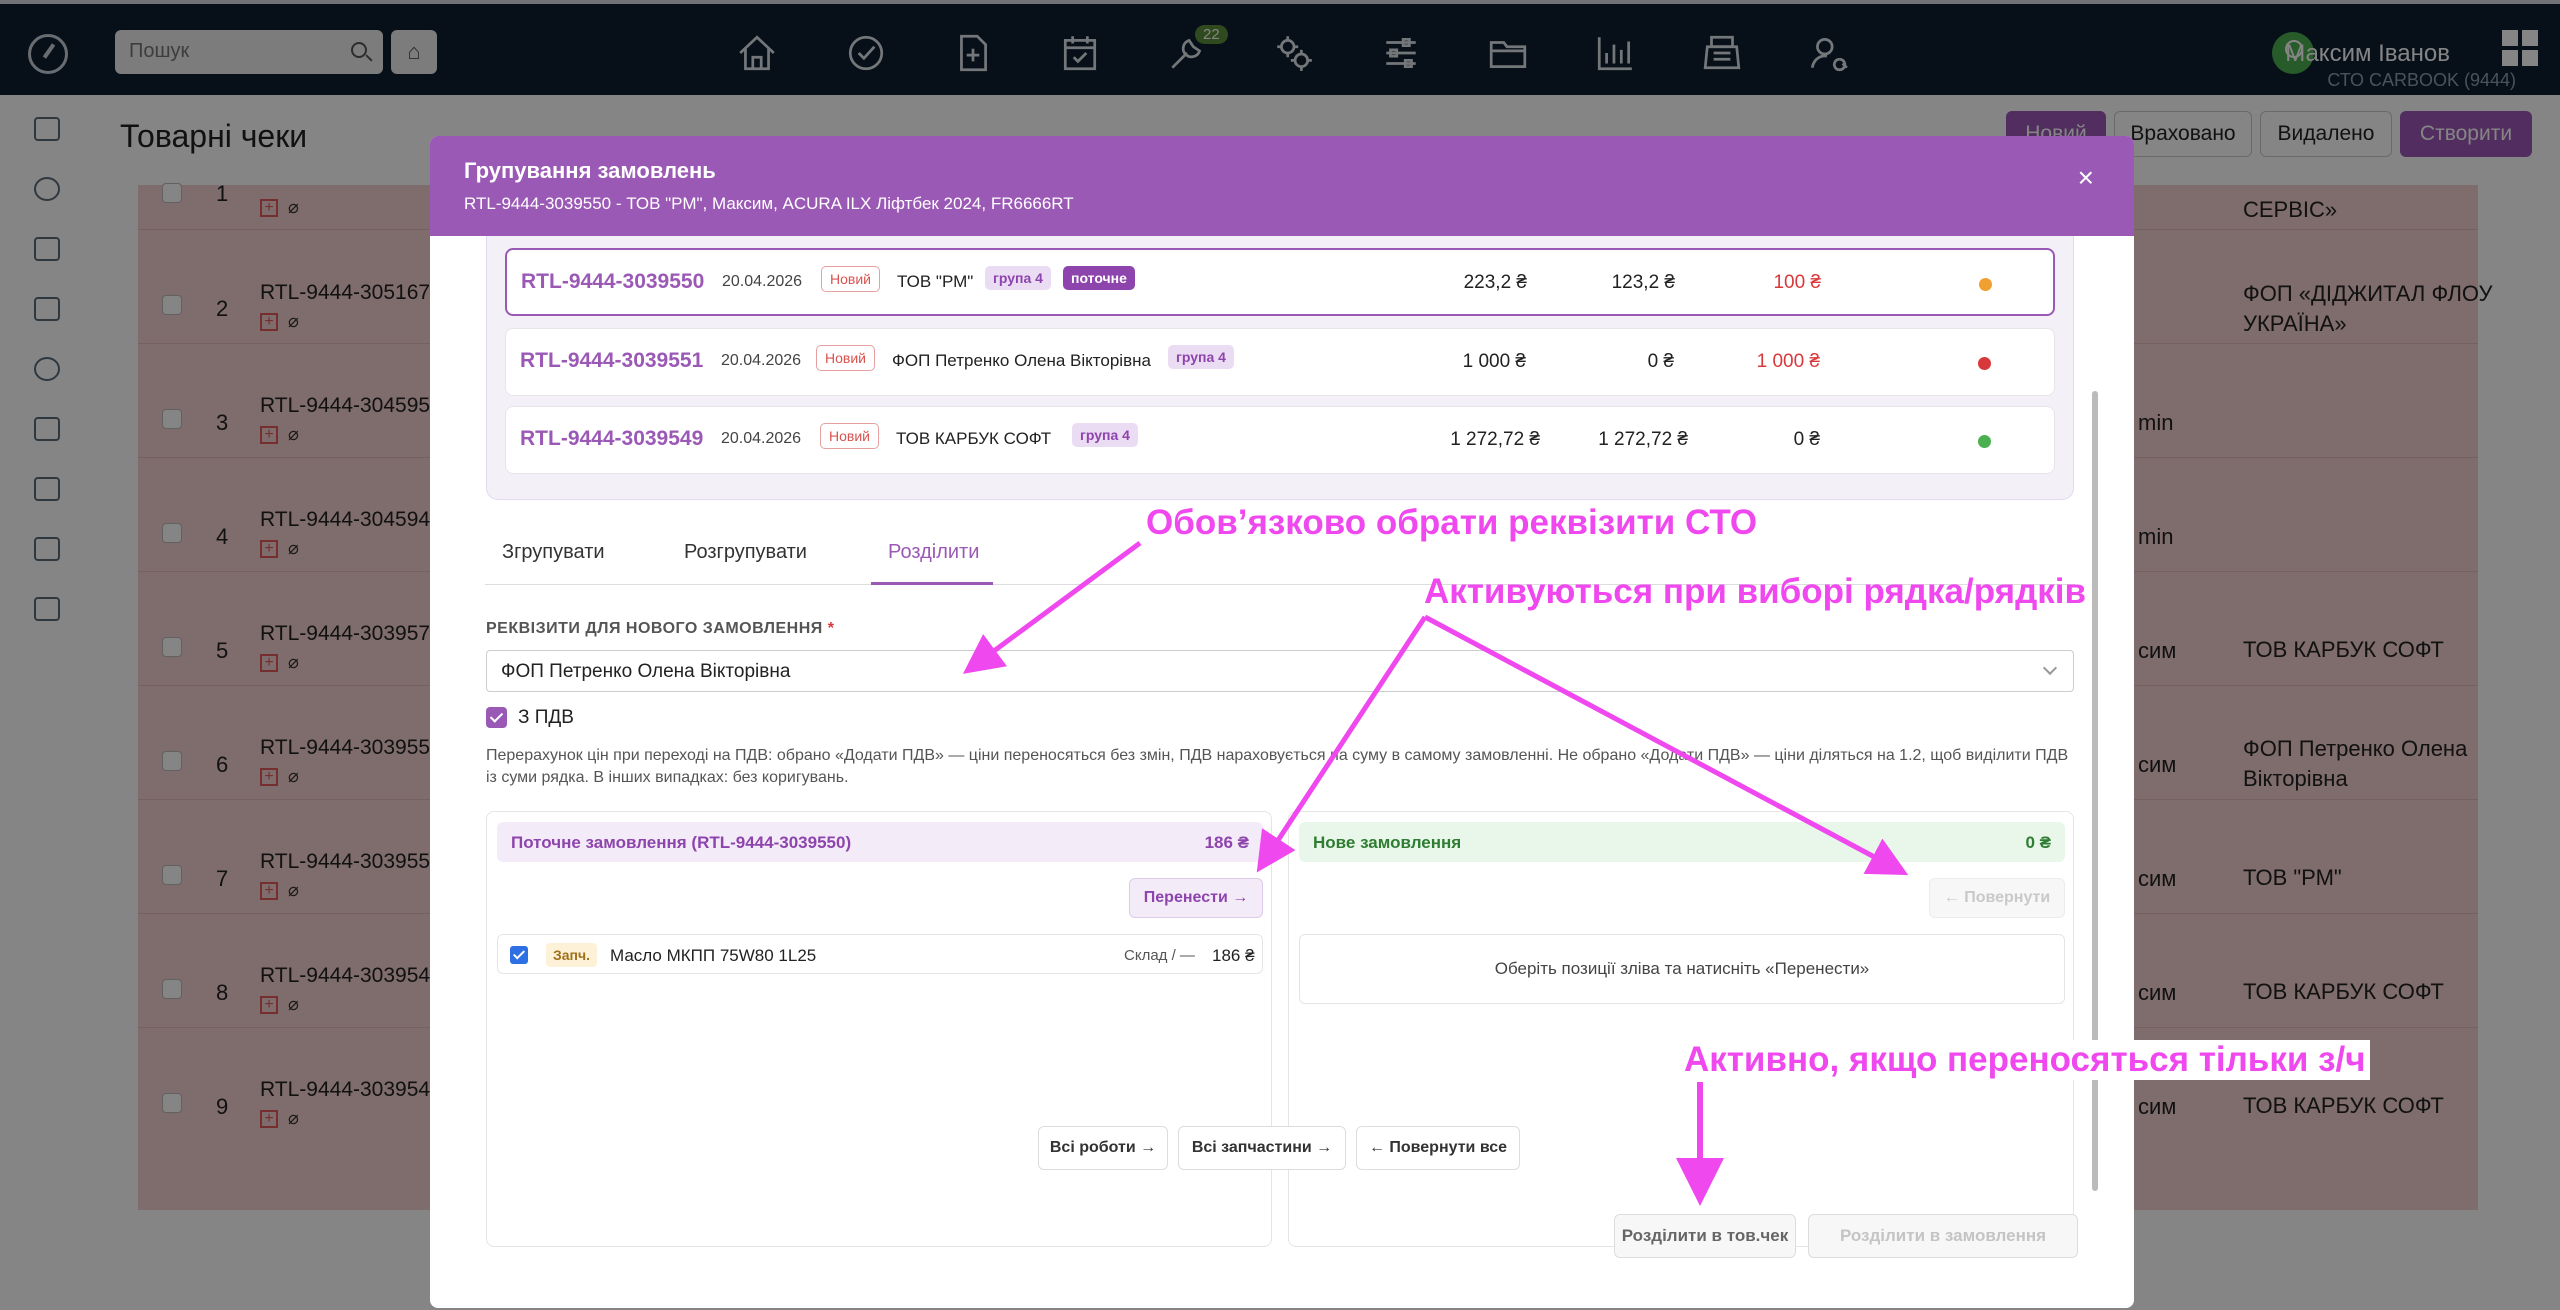  What do you see at coordinates (1452, 522) in the screenshot?
I see `annotation-requisites: Обов’язково обрати реквізити СТО` at bounding box center [1452, 522].